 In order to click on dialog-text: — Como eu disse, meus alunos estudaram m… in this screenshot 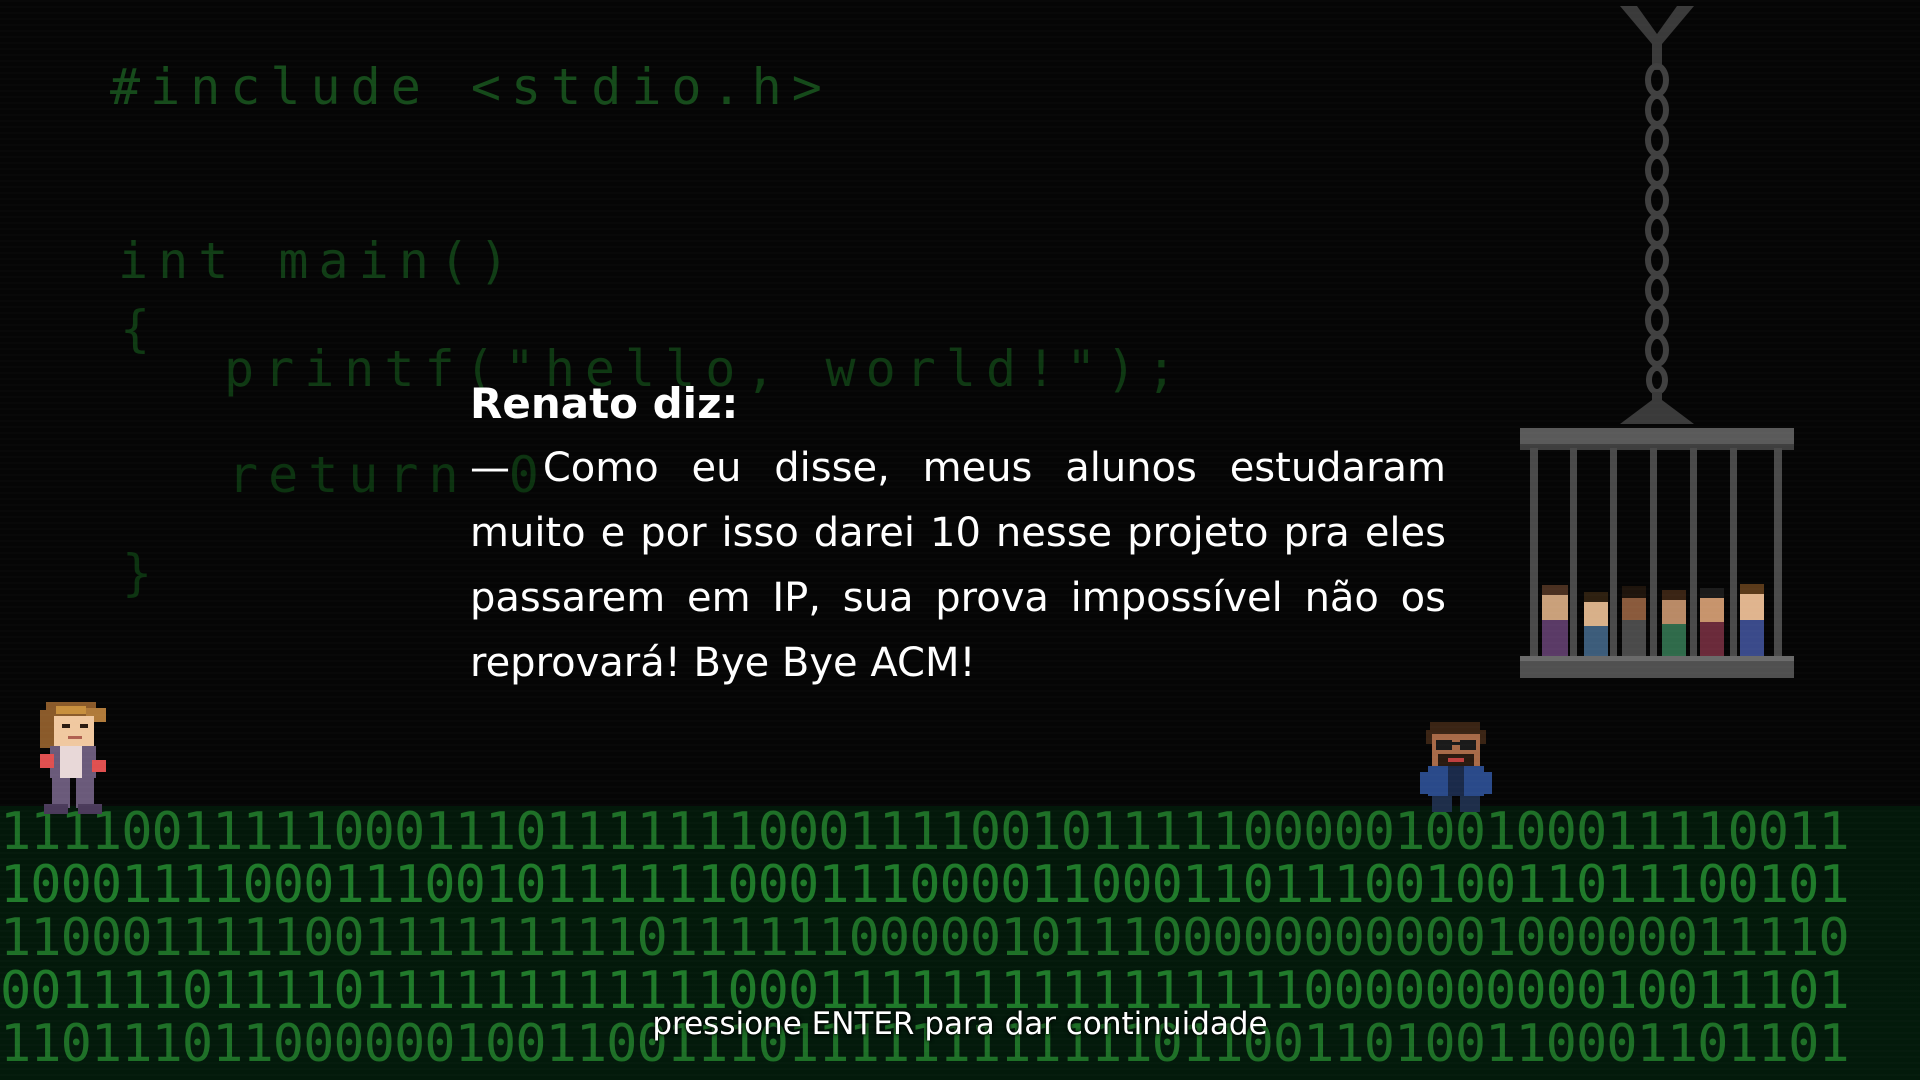, I will do `click(958, 565)`.